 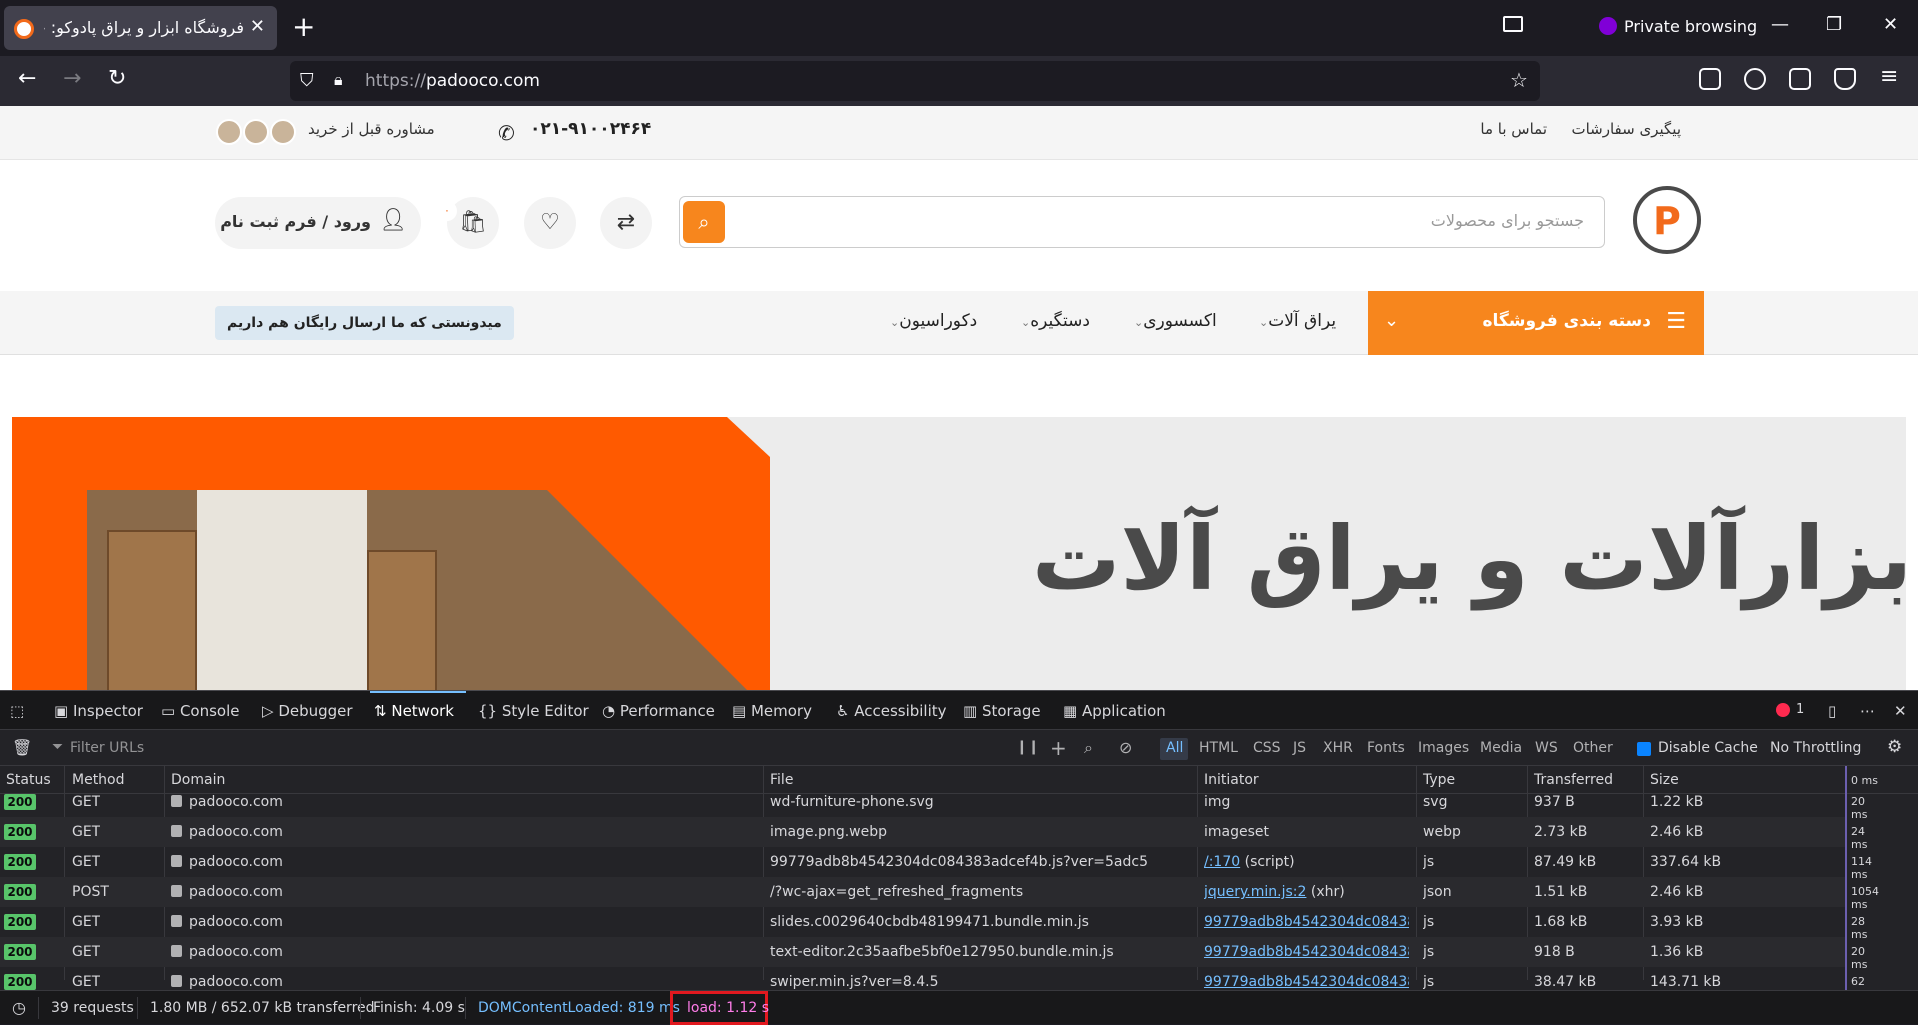 I want to click on menu-item-accessories: ⌄اکسسوری, so click(x=1173, y=321).